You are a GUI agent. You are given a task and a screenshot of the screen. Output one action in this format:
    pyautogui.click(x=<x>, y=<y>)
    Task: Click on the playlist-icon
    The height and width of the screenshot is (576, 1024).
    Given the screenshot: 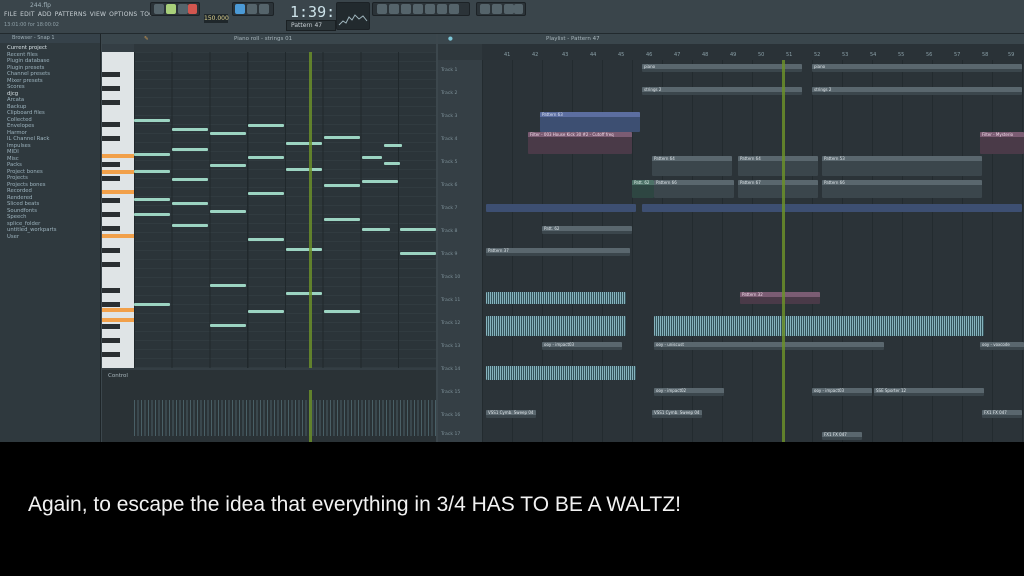 What is the action you would take?
    pyautogui.click(x=382, y=9)
    